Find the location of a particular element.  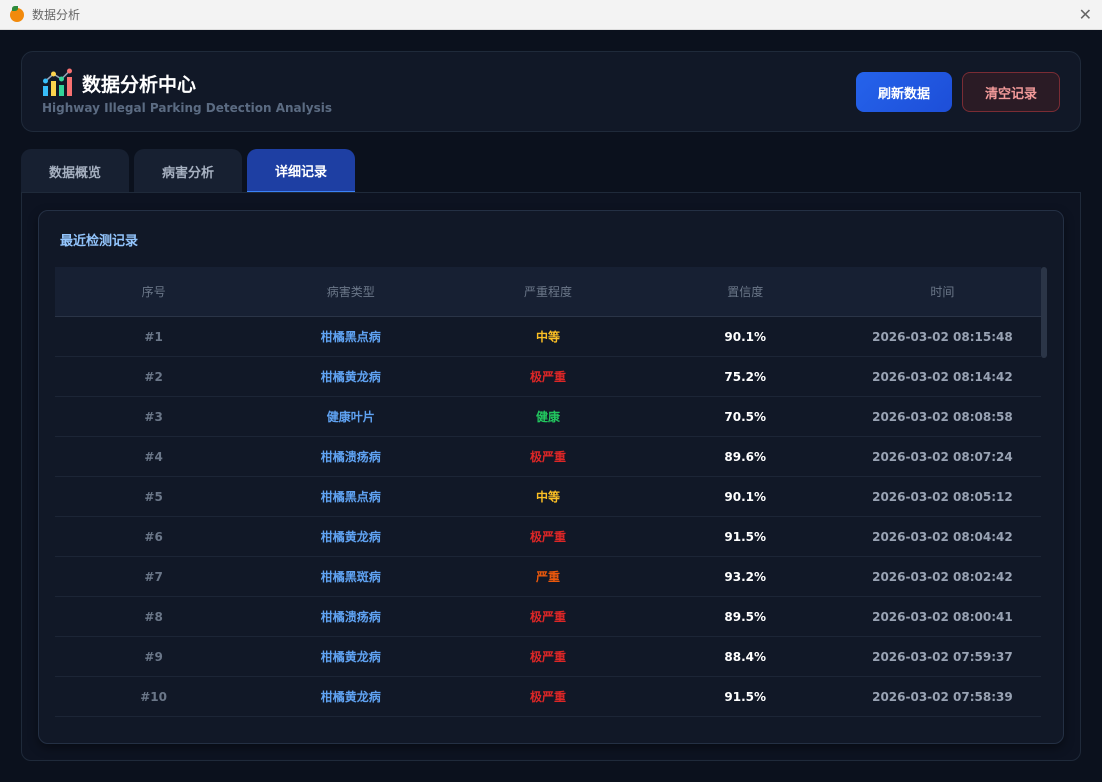

table-row: #3 健康叶片 健康 70.5% 2026-03-02 08:08:58 is located at coordinates (548, 417).